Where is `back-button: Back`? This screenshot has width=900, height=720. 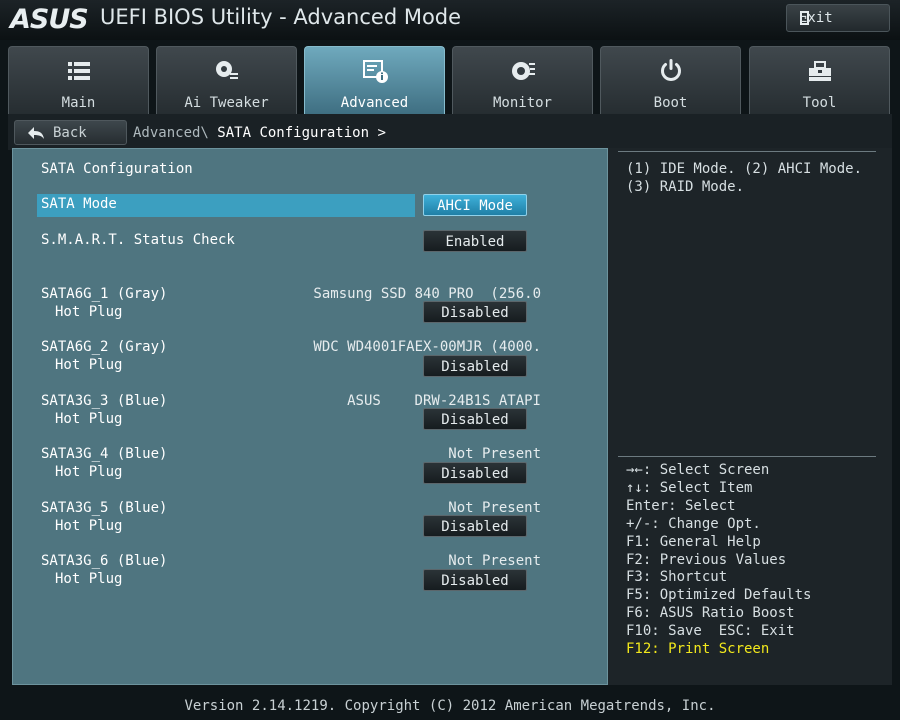
back-button: Back is located at coordinates (70, 132).